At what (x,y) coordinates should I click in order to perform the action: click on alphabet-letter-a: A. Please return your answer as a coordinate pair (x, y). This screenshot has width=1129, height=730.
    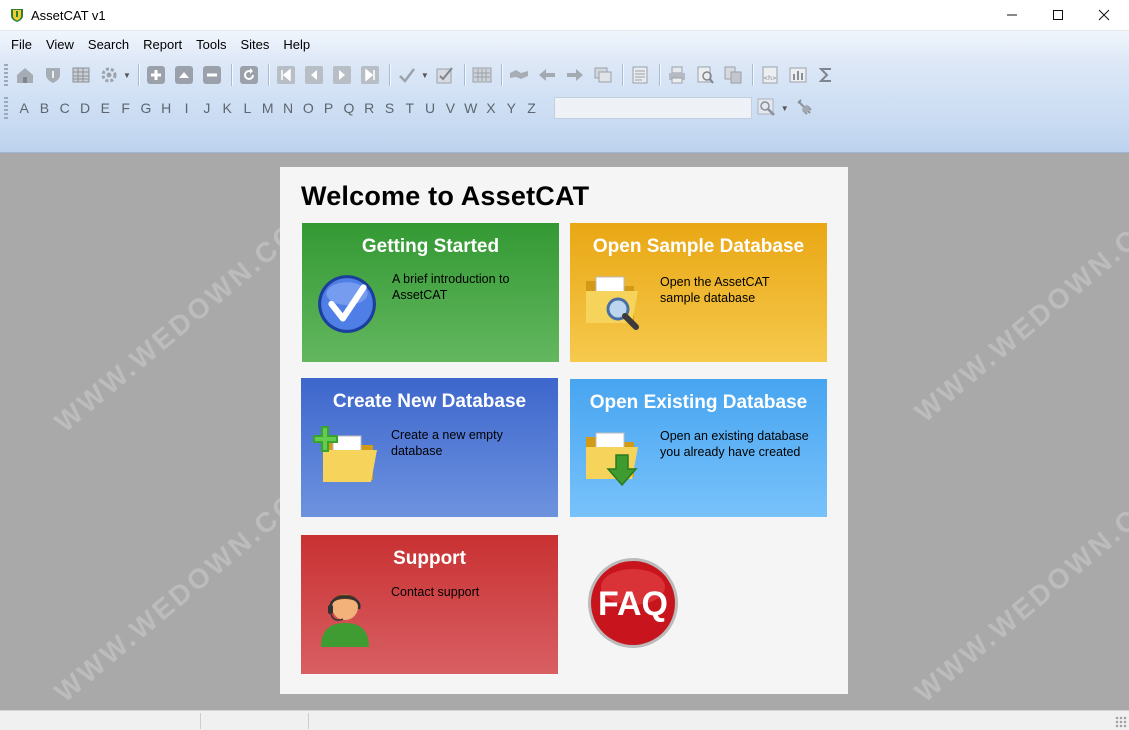
    Looking at the image, I should click on (24, 108).